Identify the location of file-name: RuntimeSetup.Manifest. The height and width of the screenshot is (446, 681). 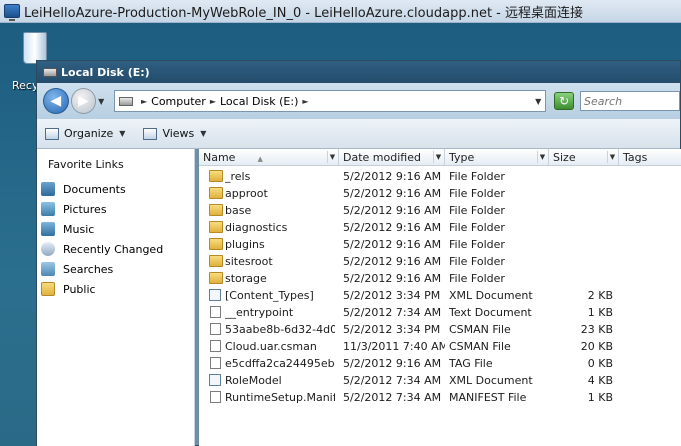
(280, 397).